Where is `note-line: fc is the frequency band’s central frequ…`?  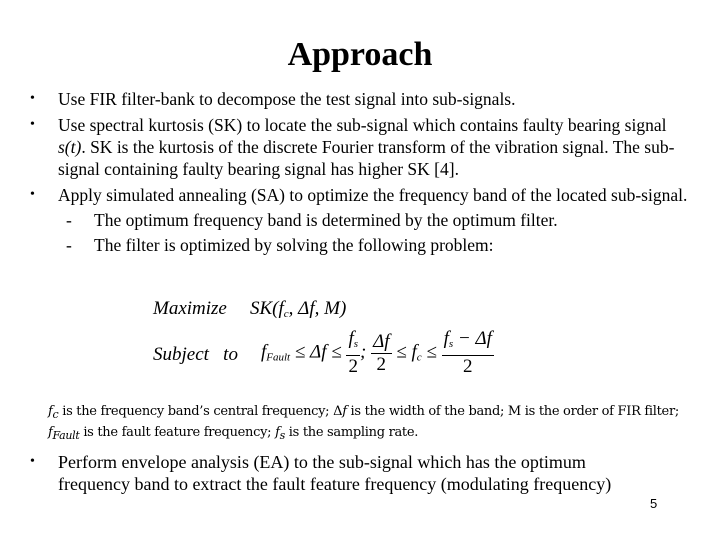
note-line: fc is the frequency band’s central frequ… is located at coordinates (363, 412).